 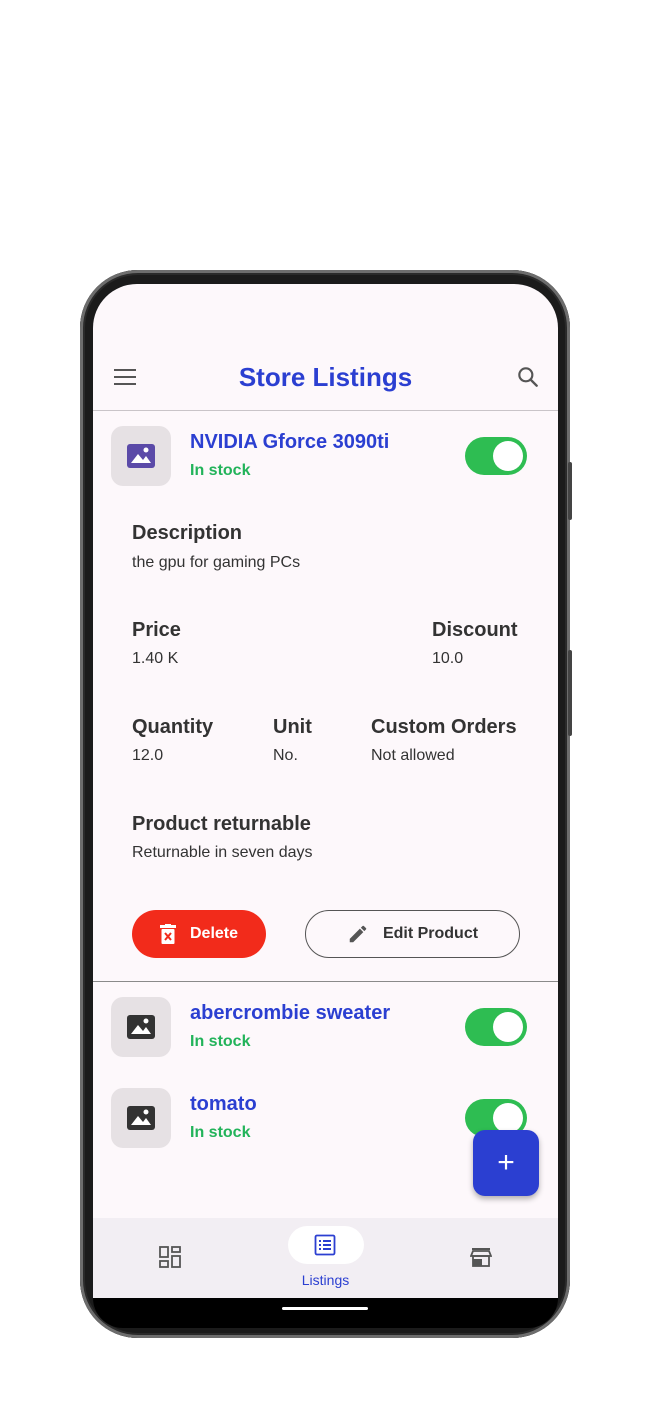 I want to click on nav-item-dashboard, so click(x=170, y=1258).